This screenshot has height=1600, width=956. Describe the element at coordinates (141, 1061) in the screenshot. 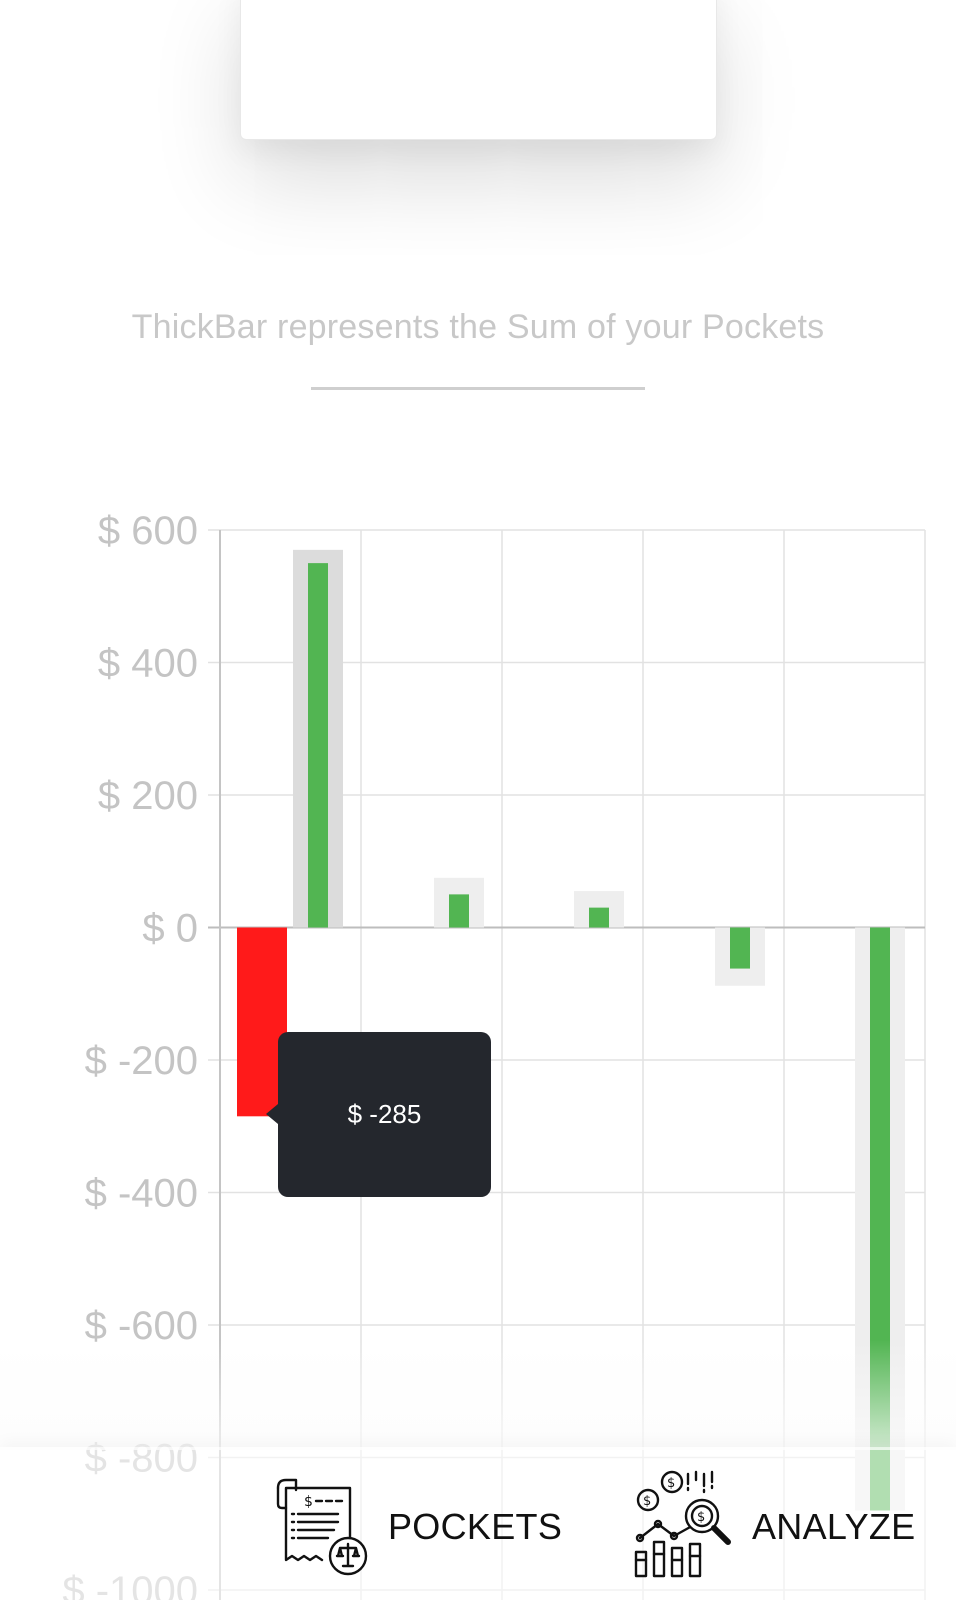

I see `y-tick-label: $ -200` at that location.